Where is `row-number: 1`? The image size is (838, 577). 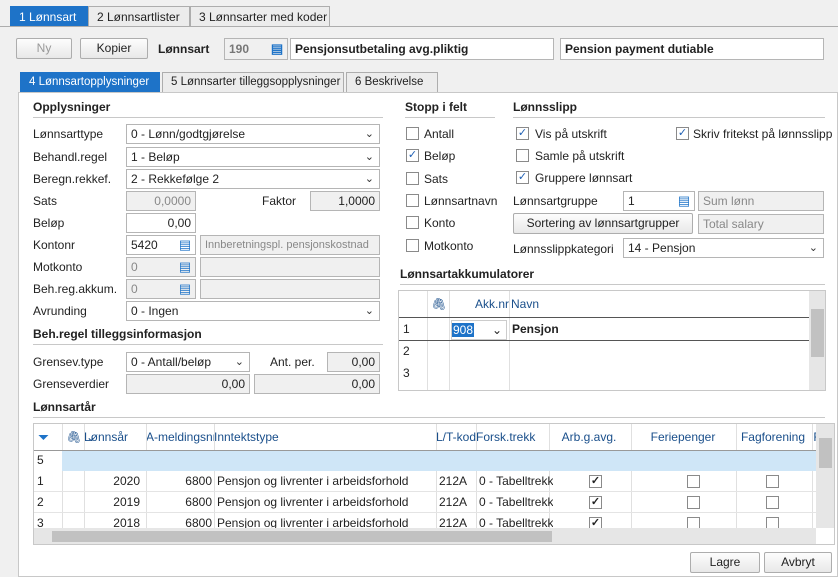
row-number: 1 is located at coordinates (40, 481).